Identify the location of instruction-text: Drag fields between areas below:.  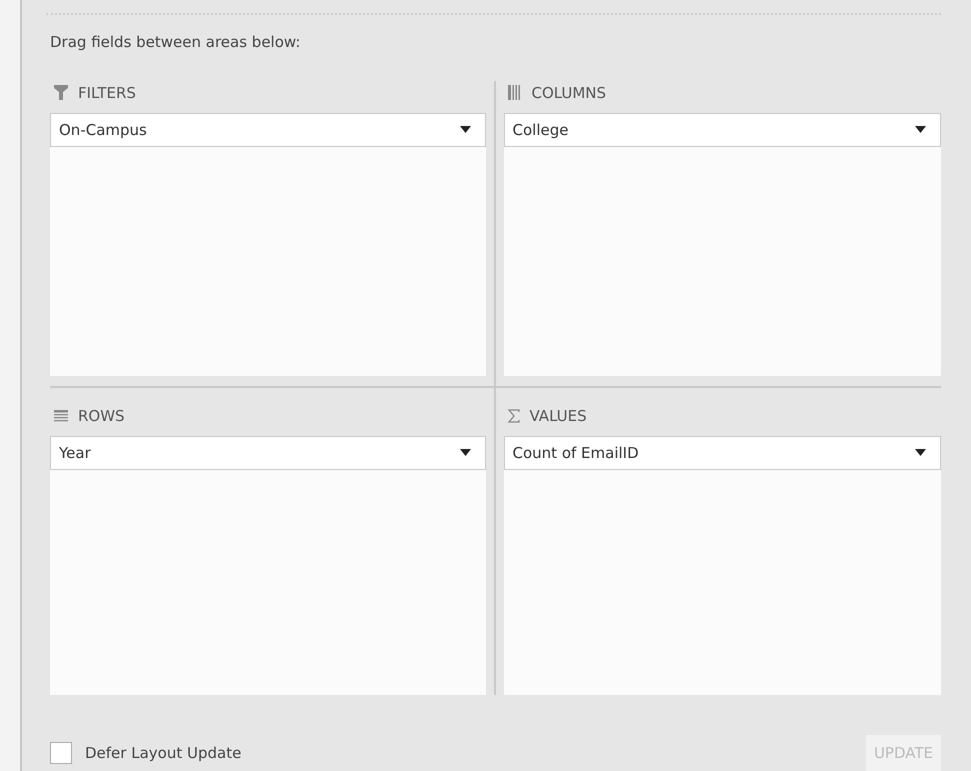
(176, 43).